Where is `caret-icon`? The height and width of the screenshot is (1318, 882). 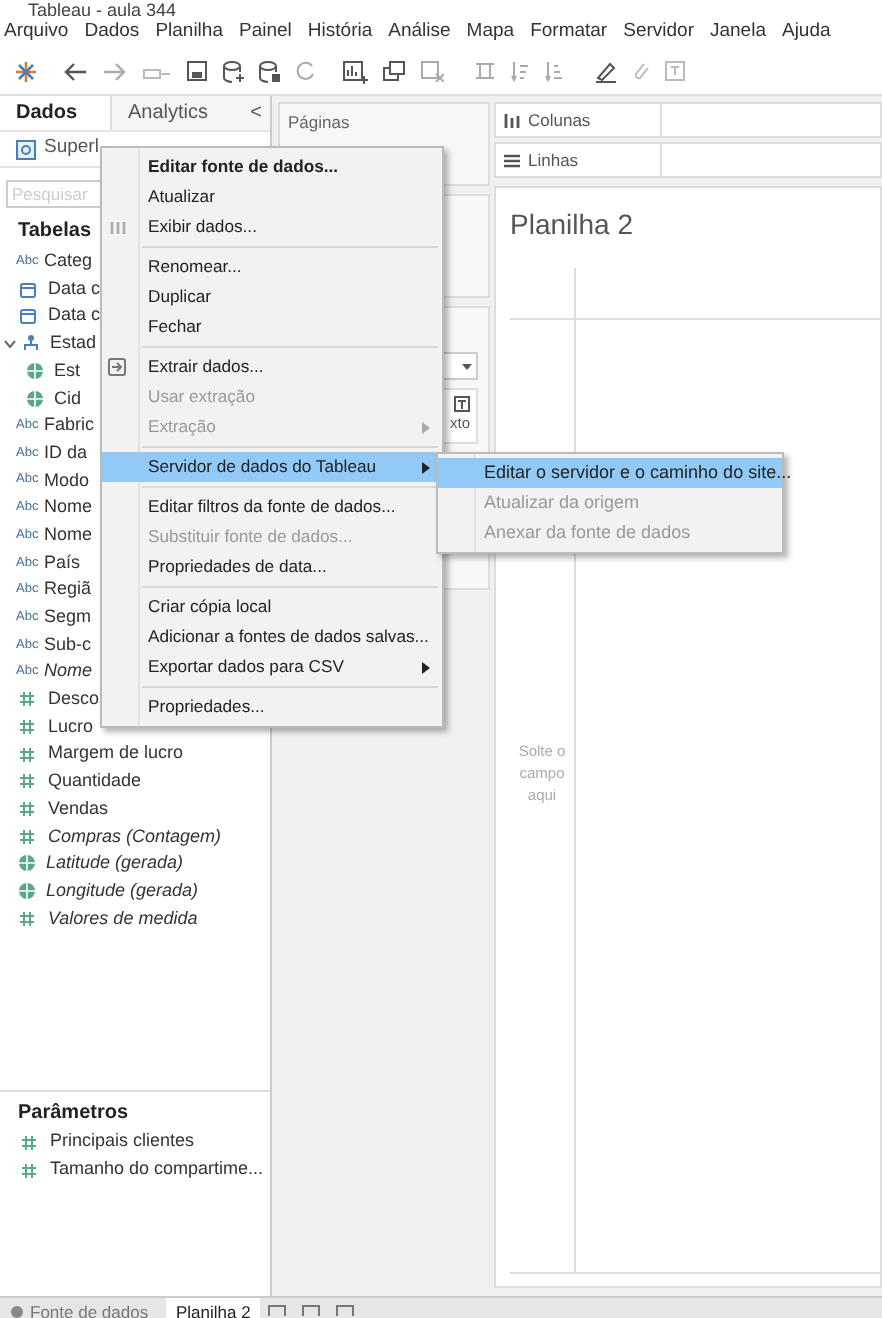 caret-icon is located at coordinates (467, 366).